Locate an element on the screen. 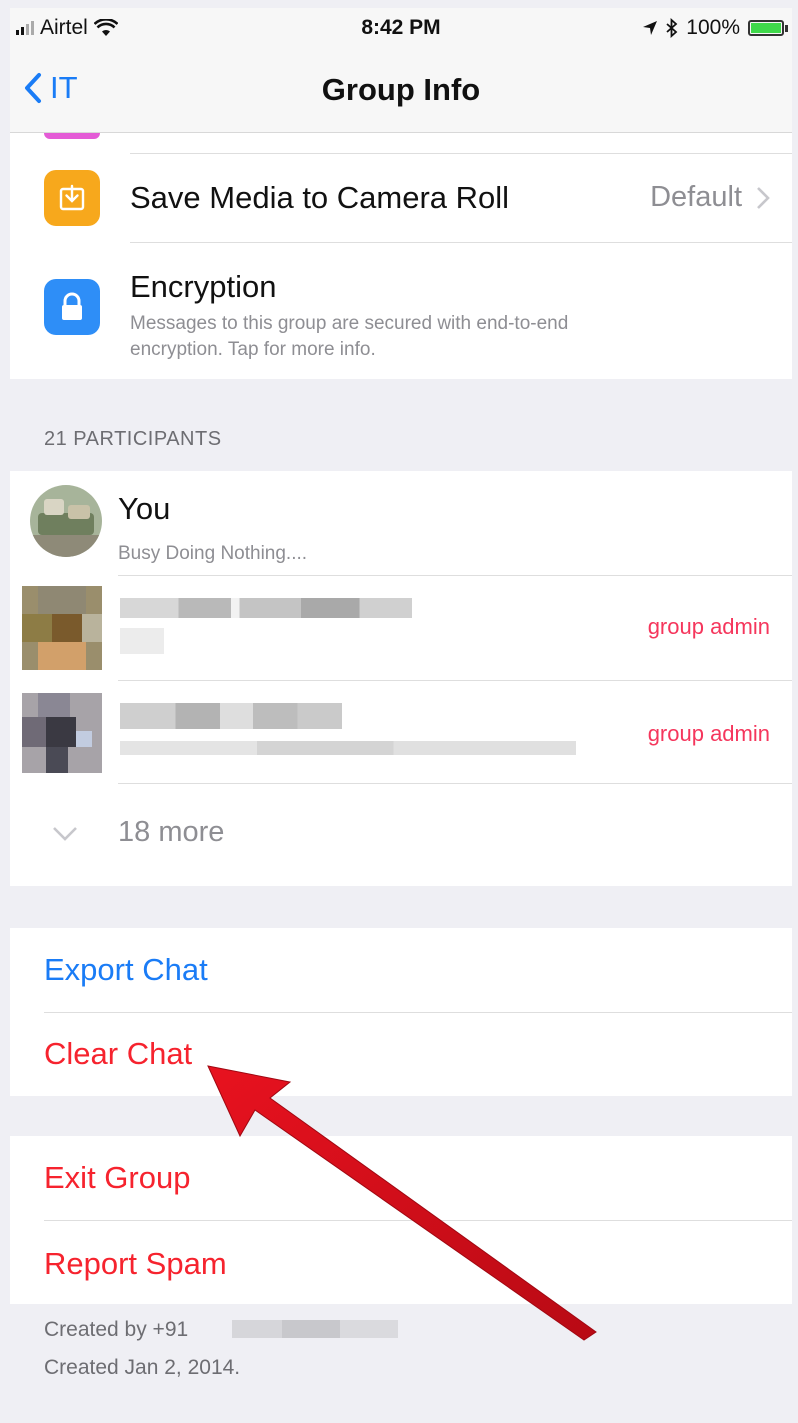 This screenshot has width=798, height=1423. battery-tip is located at coordinates (786, 28).